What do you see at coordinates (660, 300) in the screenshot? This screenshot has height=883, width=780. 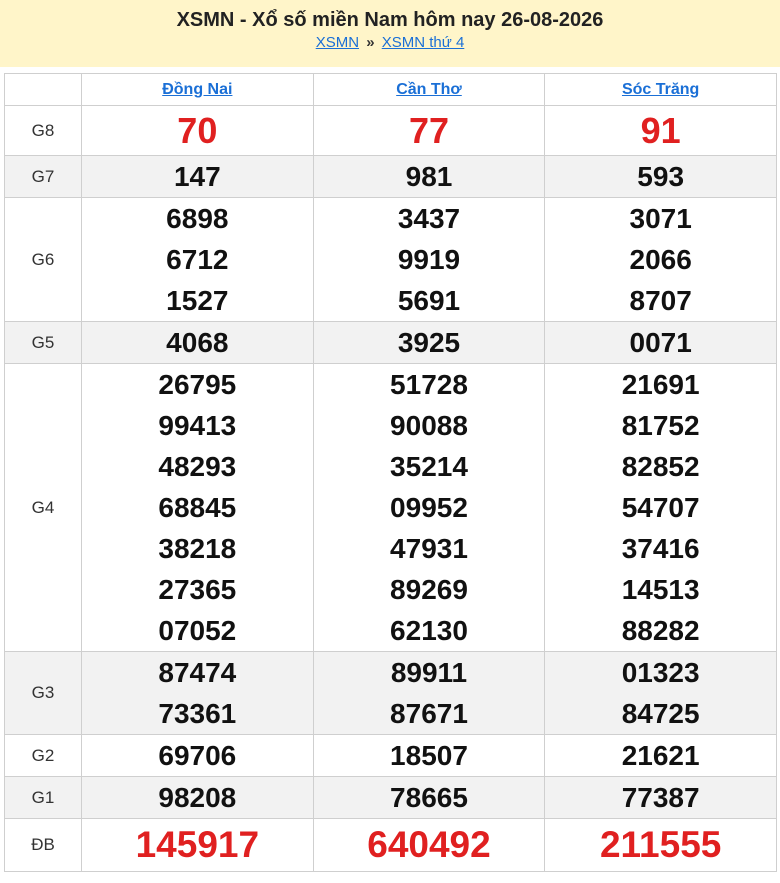 I see `result-number: 8707` at bounding box center [660, 300].